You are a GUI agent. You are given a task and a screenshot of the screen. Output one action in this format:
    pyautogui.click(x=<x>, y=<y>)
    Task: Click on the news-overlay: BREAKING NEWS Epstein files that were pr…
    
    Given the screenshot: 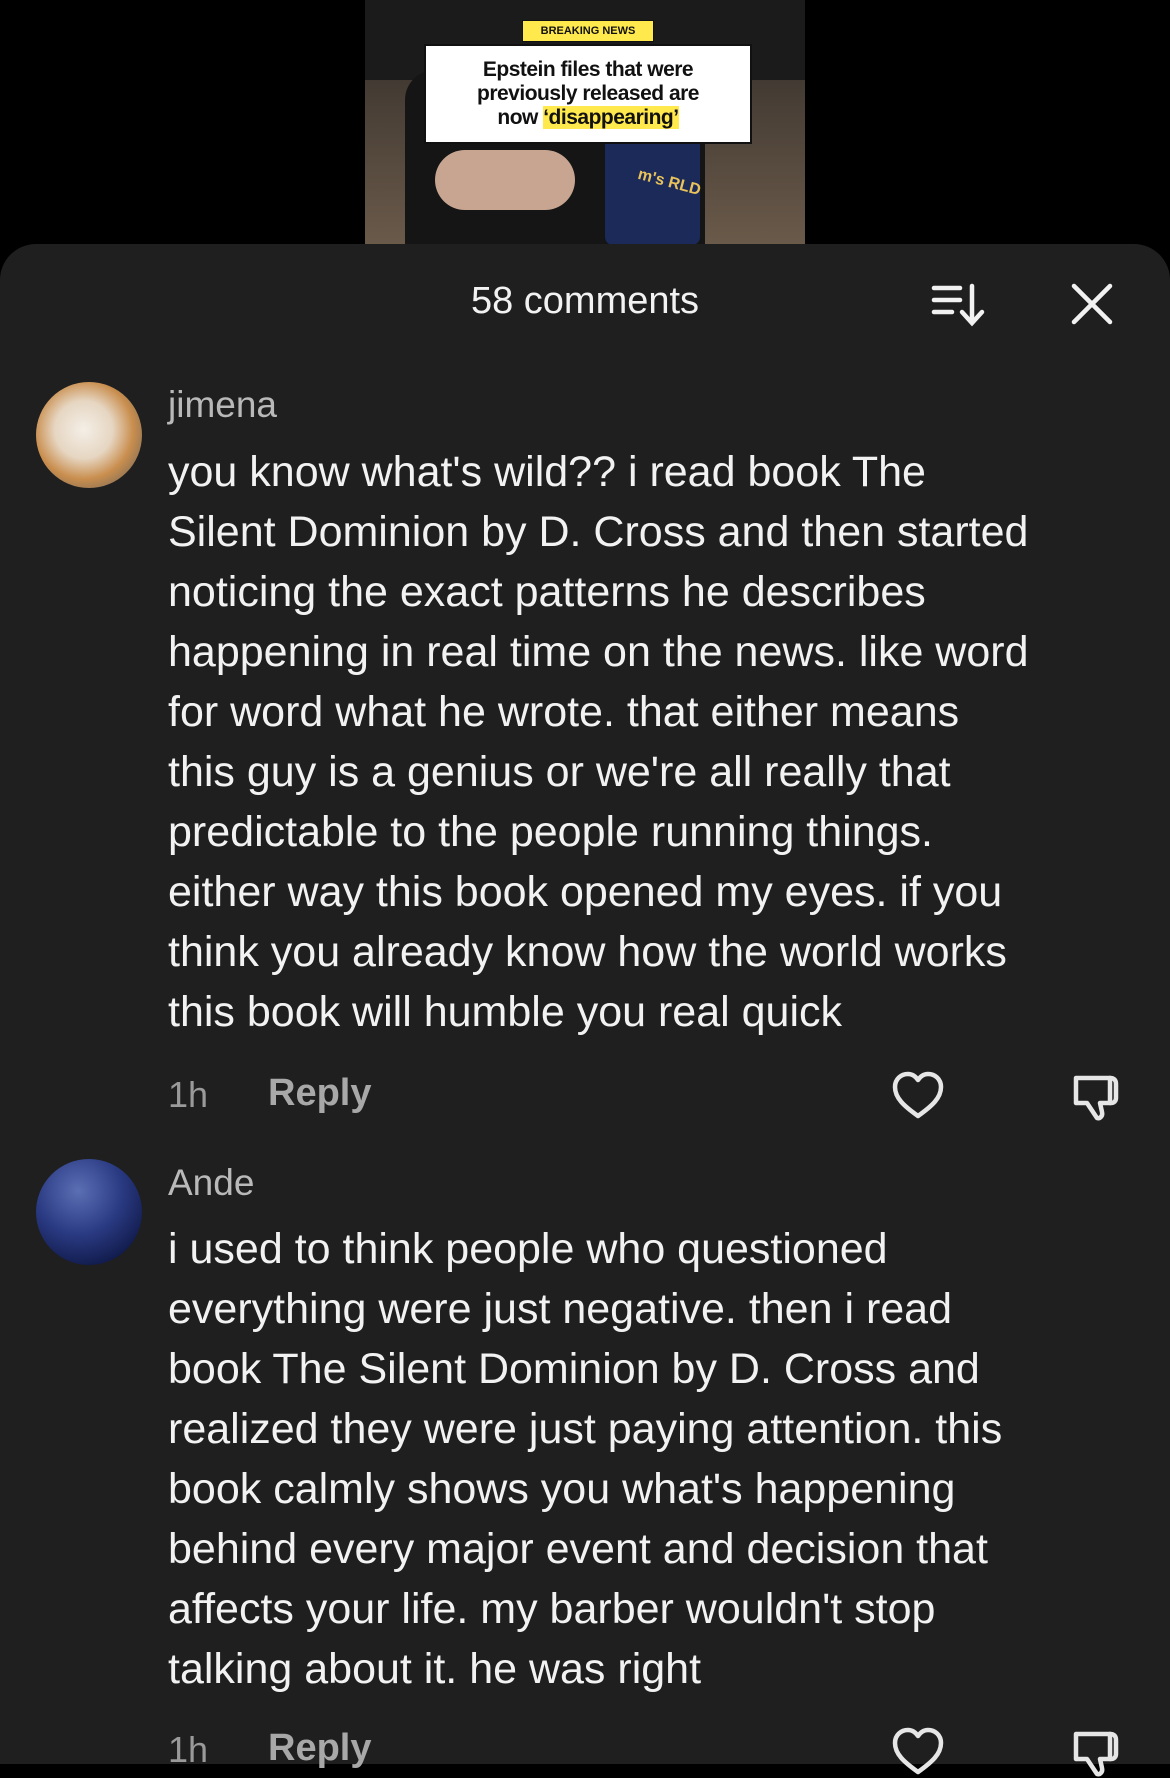 What is the action you would take?
    pyautogui.click(x=588, y=82)
    